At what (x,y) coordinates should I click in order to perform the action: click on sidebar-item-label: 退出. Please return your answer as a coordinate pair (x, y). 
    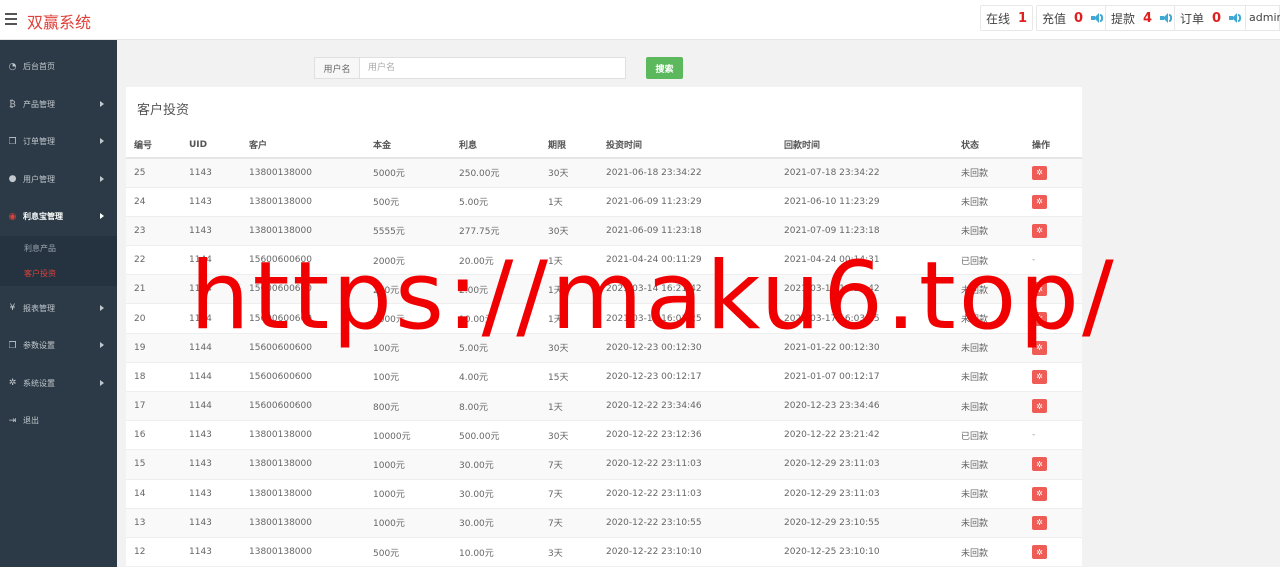
    Looking at the image, I should click on (31, 421).